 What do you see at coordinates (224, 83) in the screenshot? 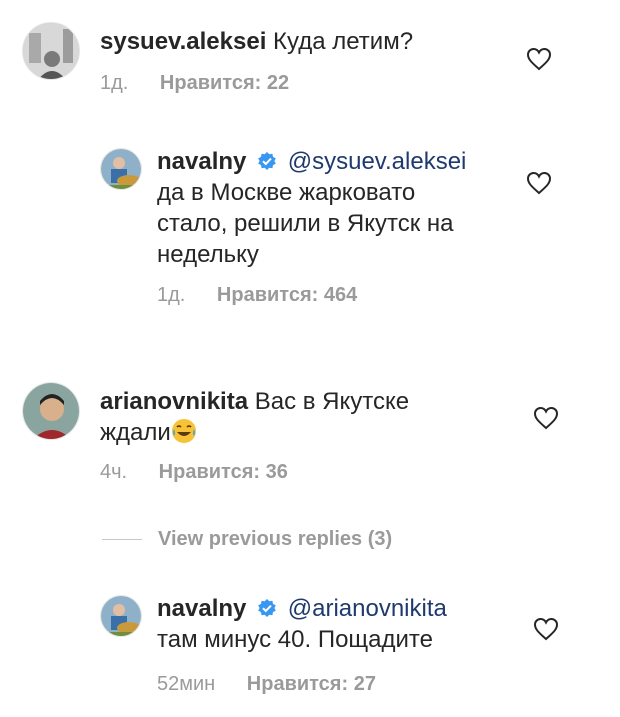
I see `comment-1-likes: Нравится: 22` at bounding box center [224, 83].